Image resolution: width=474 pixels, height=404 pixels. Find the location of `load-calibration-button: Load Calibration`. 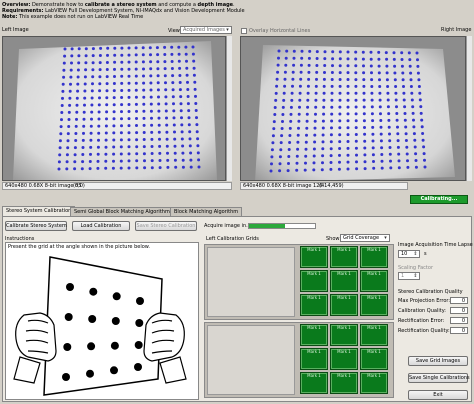

load-calibration-button: Load Calibration is located at coordinates (101, 226).